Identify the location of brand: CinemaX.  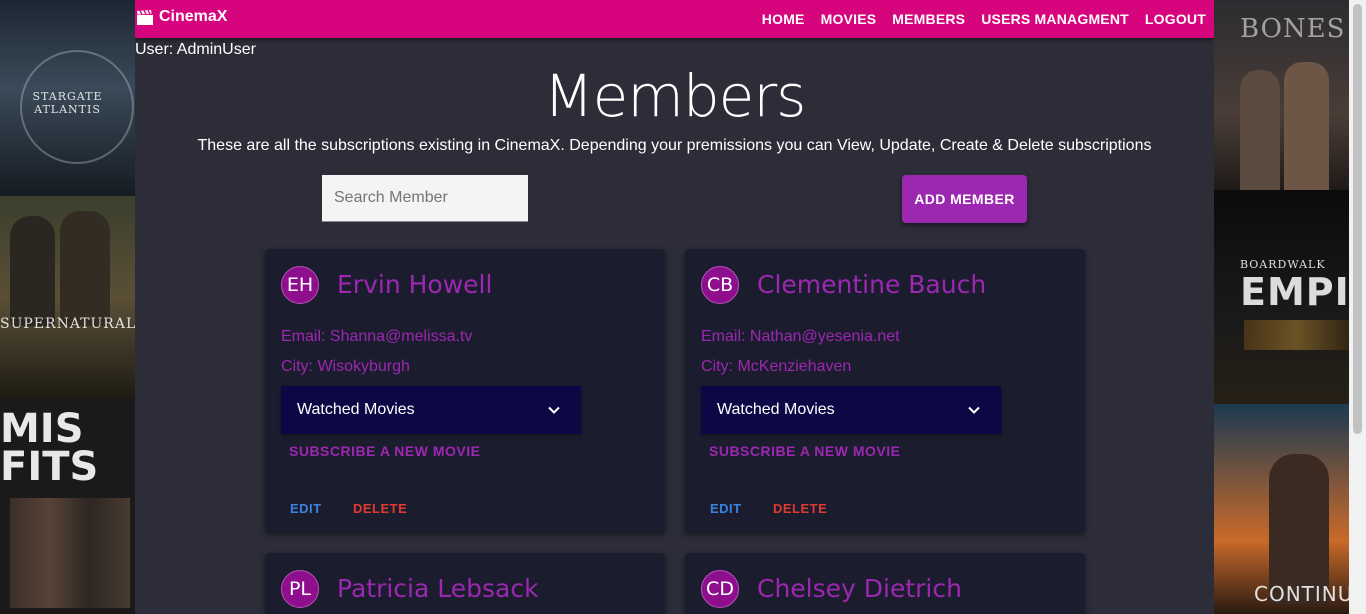
(182, 17).